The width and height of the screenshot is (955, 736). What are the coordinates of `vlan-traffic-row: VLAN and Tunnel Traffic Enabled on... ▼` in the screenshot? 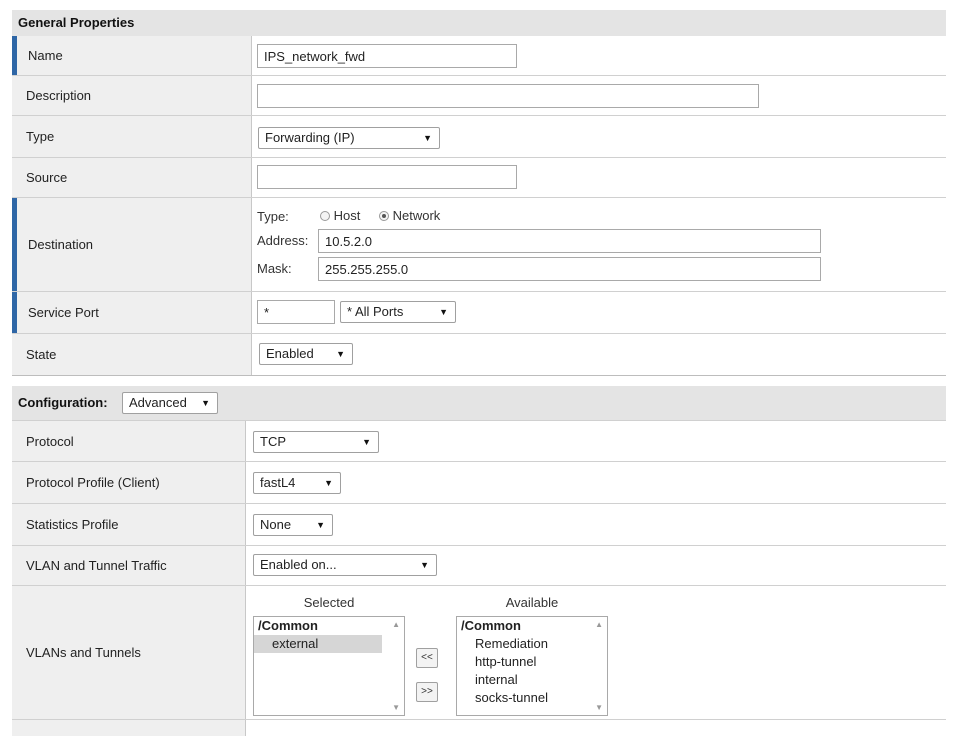 It's located at (479, 566).